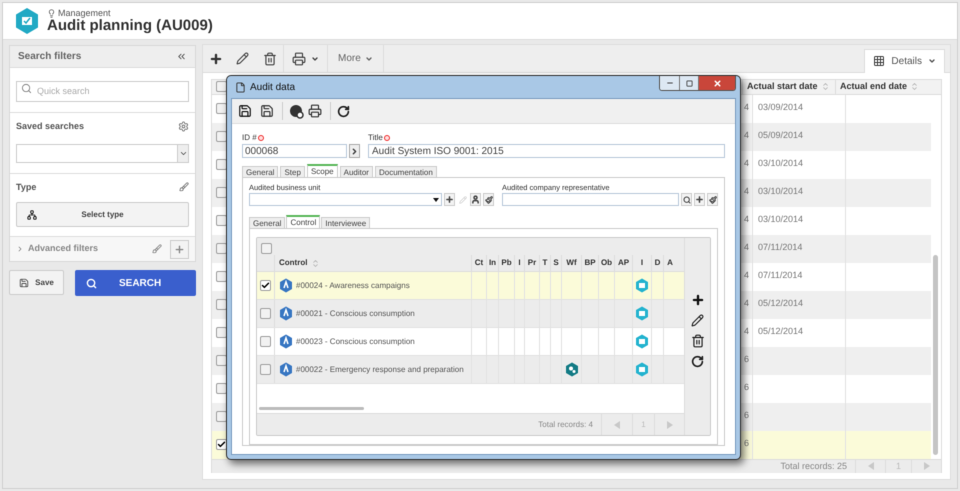  What do you see at coordinates (345, 223) in the screenshot?
I see `tab: Interviewee` at bounding box center [345, 223].